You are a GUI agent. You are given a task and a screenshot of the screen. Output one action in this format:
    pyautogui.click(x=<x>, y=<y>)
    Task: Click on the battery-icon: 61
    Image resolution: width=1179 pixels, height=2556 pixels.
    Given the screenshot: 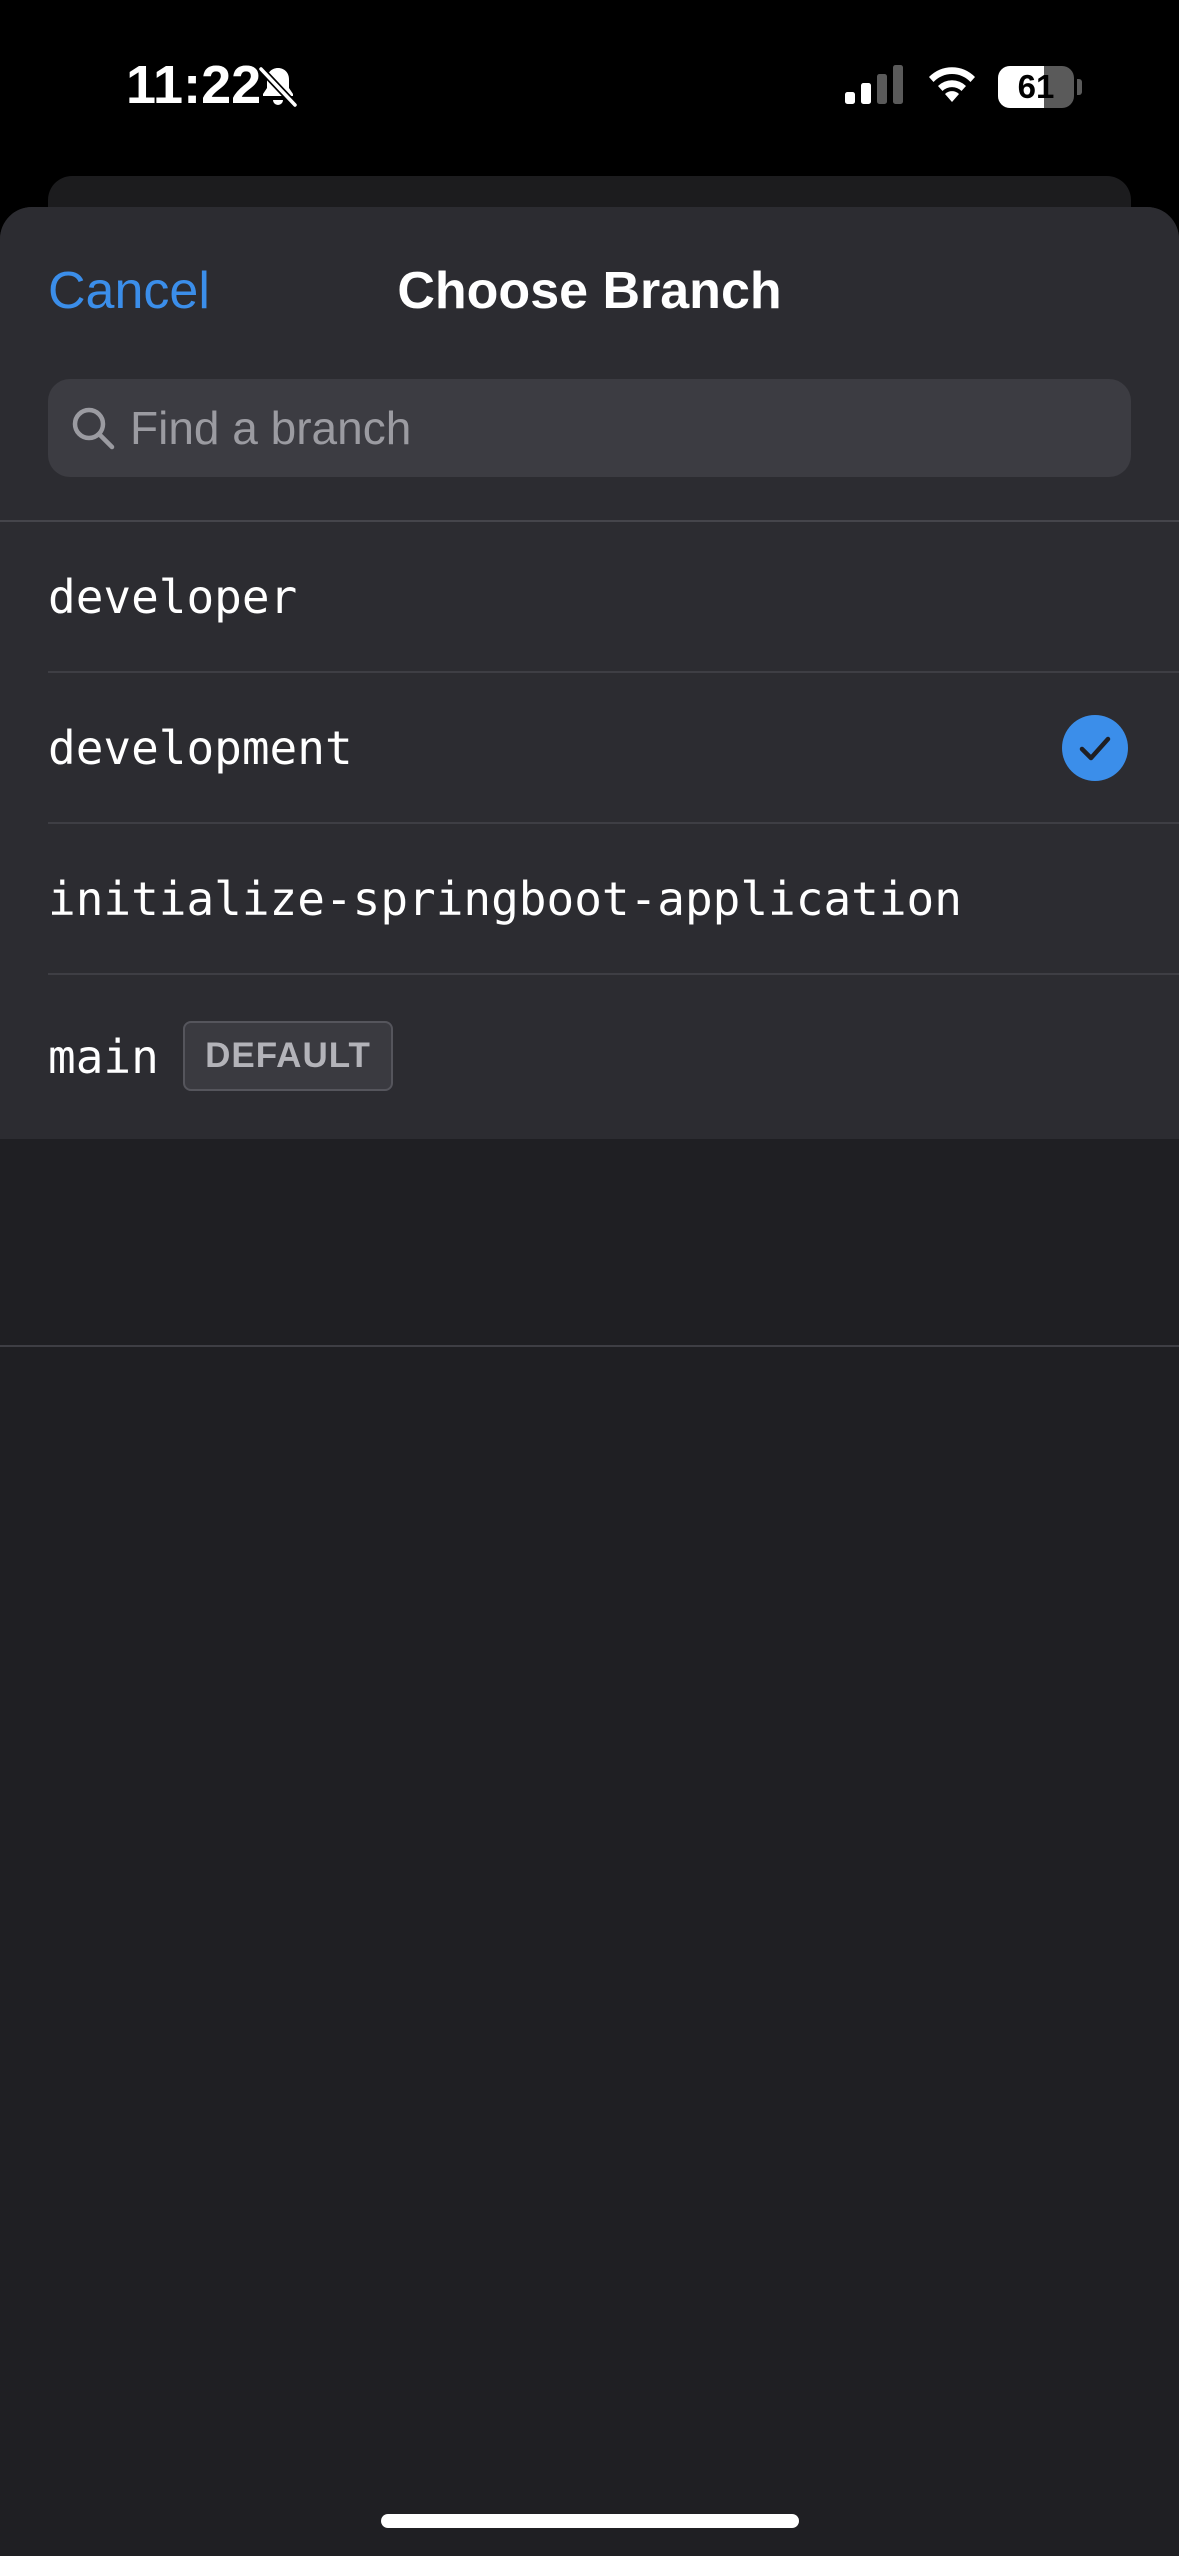 What is the action you would take?
    pyautogui.click(x=1040, y=87)
    